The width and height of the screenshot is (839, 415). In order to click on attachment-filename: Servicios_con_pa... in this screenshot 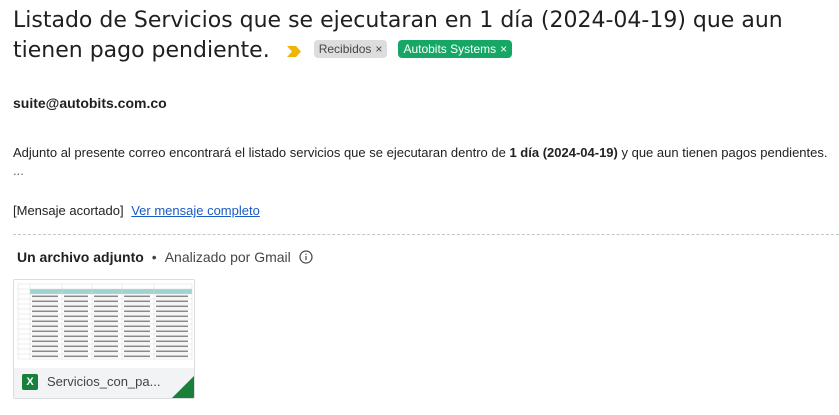, I will do `click(104, 381)`.